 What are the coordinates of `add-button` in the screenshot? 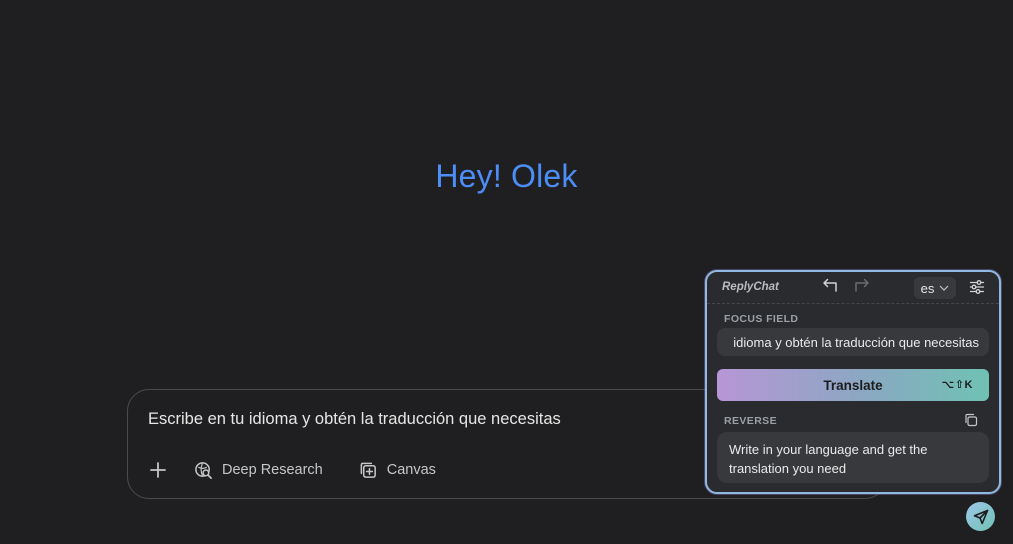 It's located at (158, 470).